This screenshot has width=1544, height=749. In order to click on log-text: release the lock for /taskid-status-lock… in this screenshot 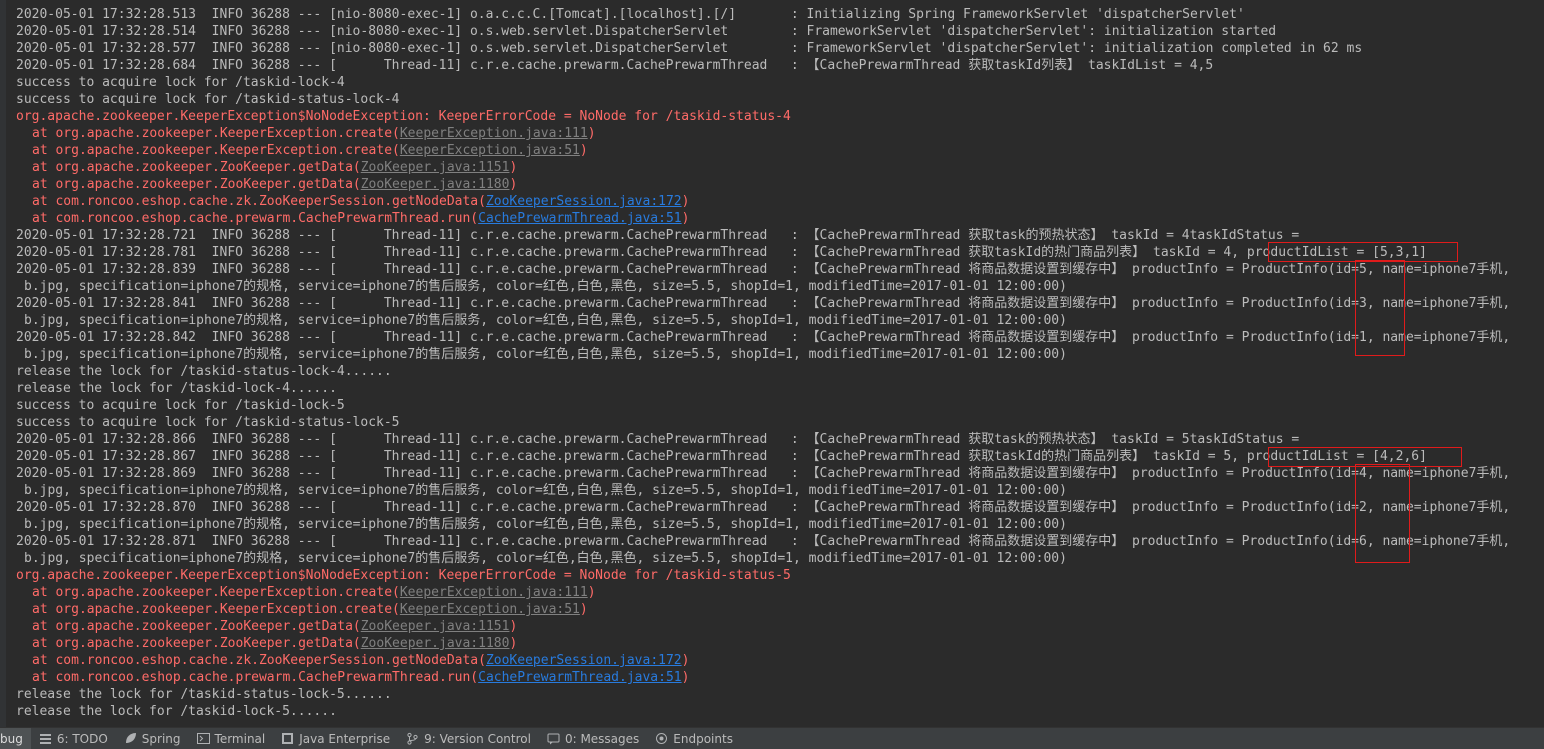, I will do `click(204, 371)`.